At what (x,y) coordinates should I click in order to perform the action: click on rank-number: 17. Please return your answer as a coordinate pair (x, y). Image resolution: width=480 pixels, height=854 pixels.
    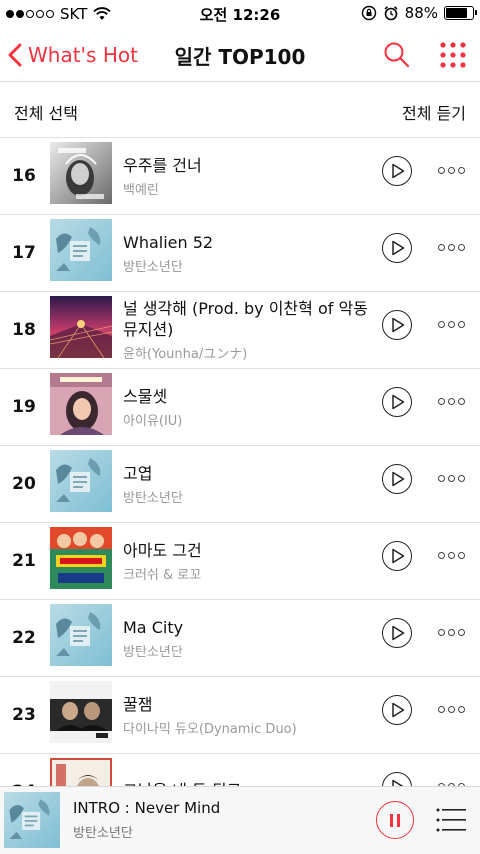
    Looking at the image, I should click on (24, 253).